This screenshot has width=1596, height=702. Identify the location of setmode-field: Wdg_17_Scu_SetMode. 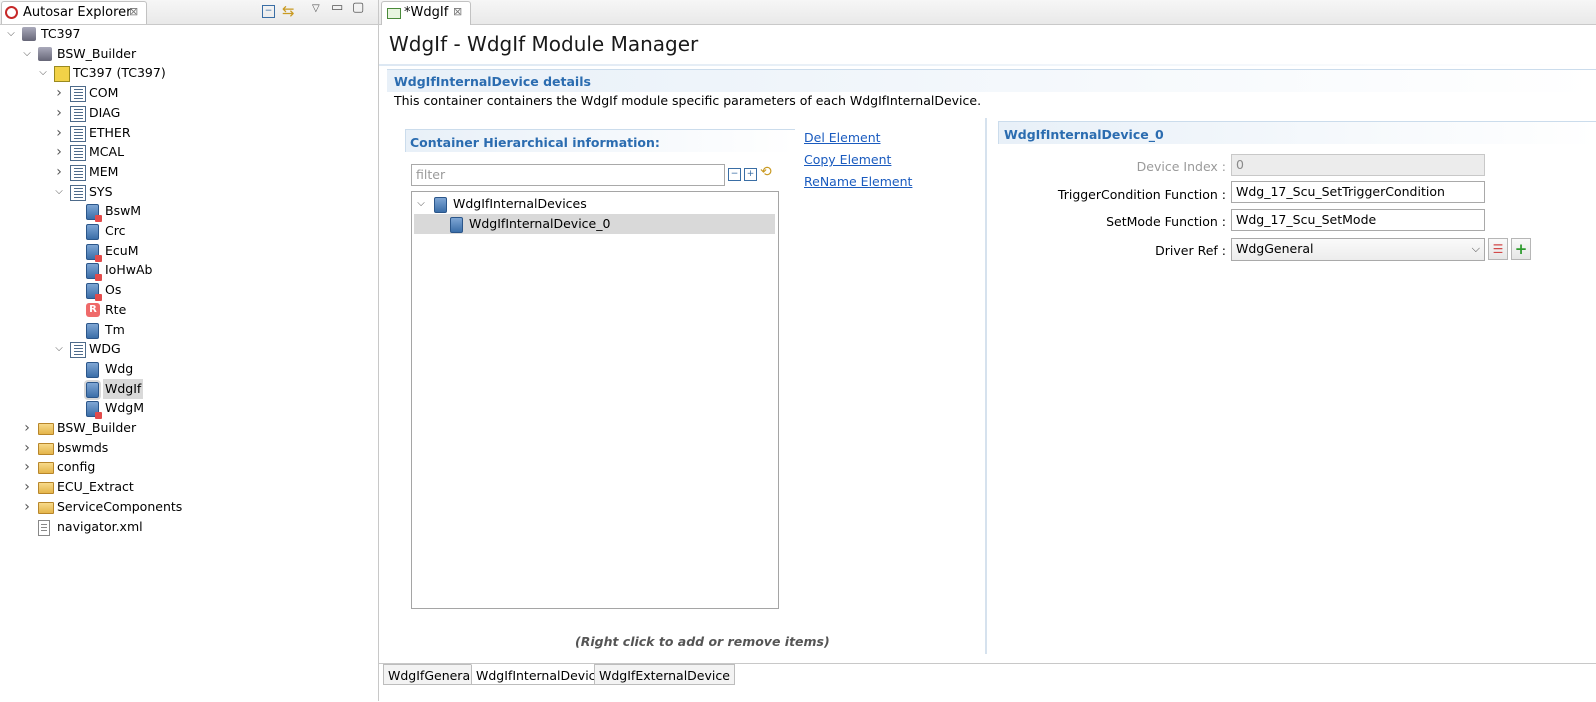
(1358, 220).